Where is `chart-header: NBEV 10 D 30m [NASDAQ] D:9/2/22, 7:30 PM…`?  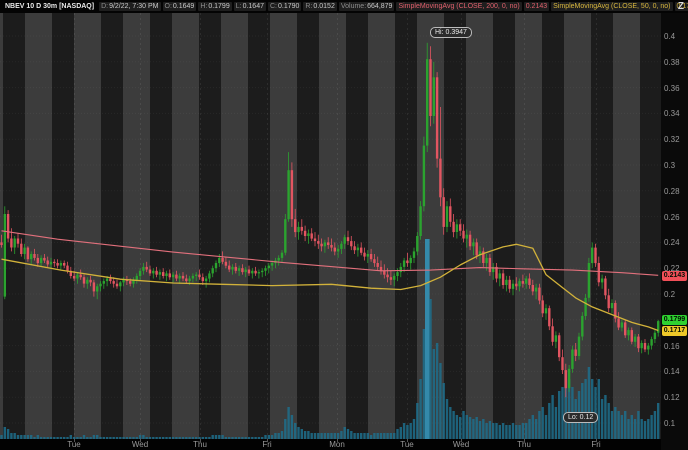 chart-header: NBEV 10 D 30m [NASDAQ] D:9/2/22, 7:30 PM… is located at coordinates (344, 6).